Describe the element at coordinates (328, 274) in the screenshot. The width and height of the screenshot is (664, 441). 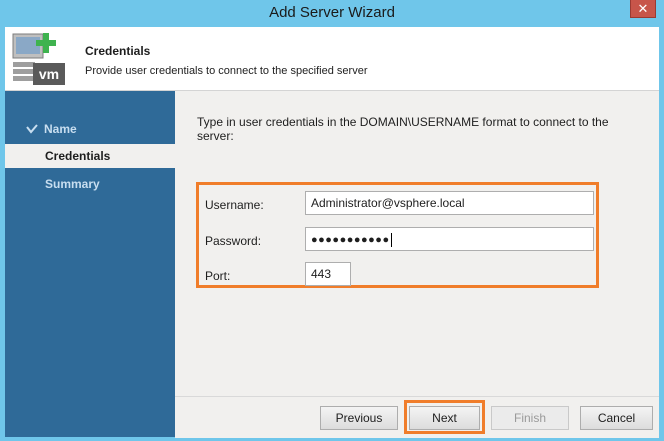
I see `port-input: 443` at that location.